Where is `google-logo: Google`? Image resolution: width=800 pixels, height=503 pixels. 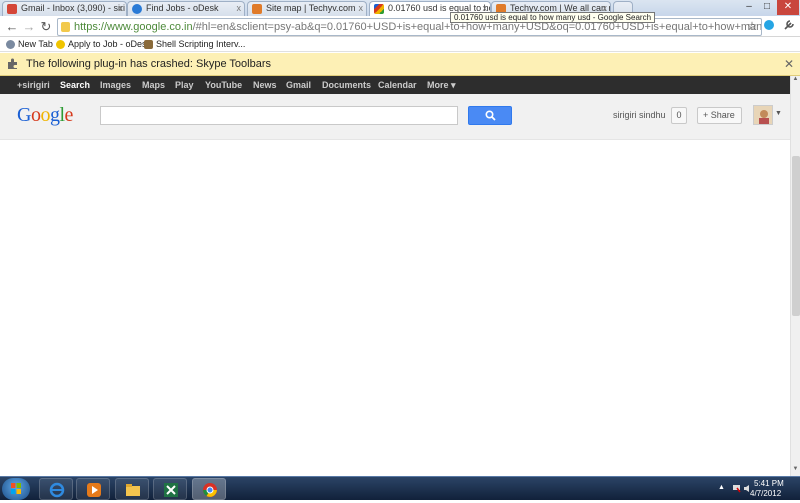
google-logo: Google is located at coordinates (45, 115).